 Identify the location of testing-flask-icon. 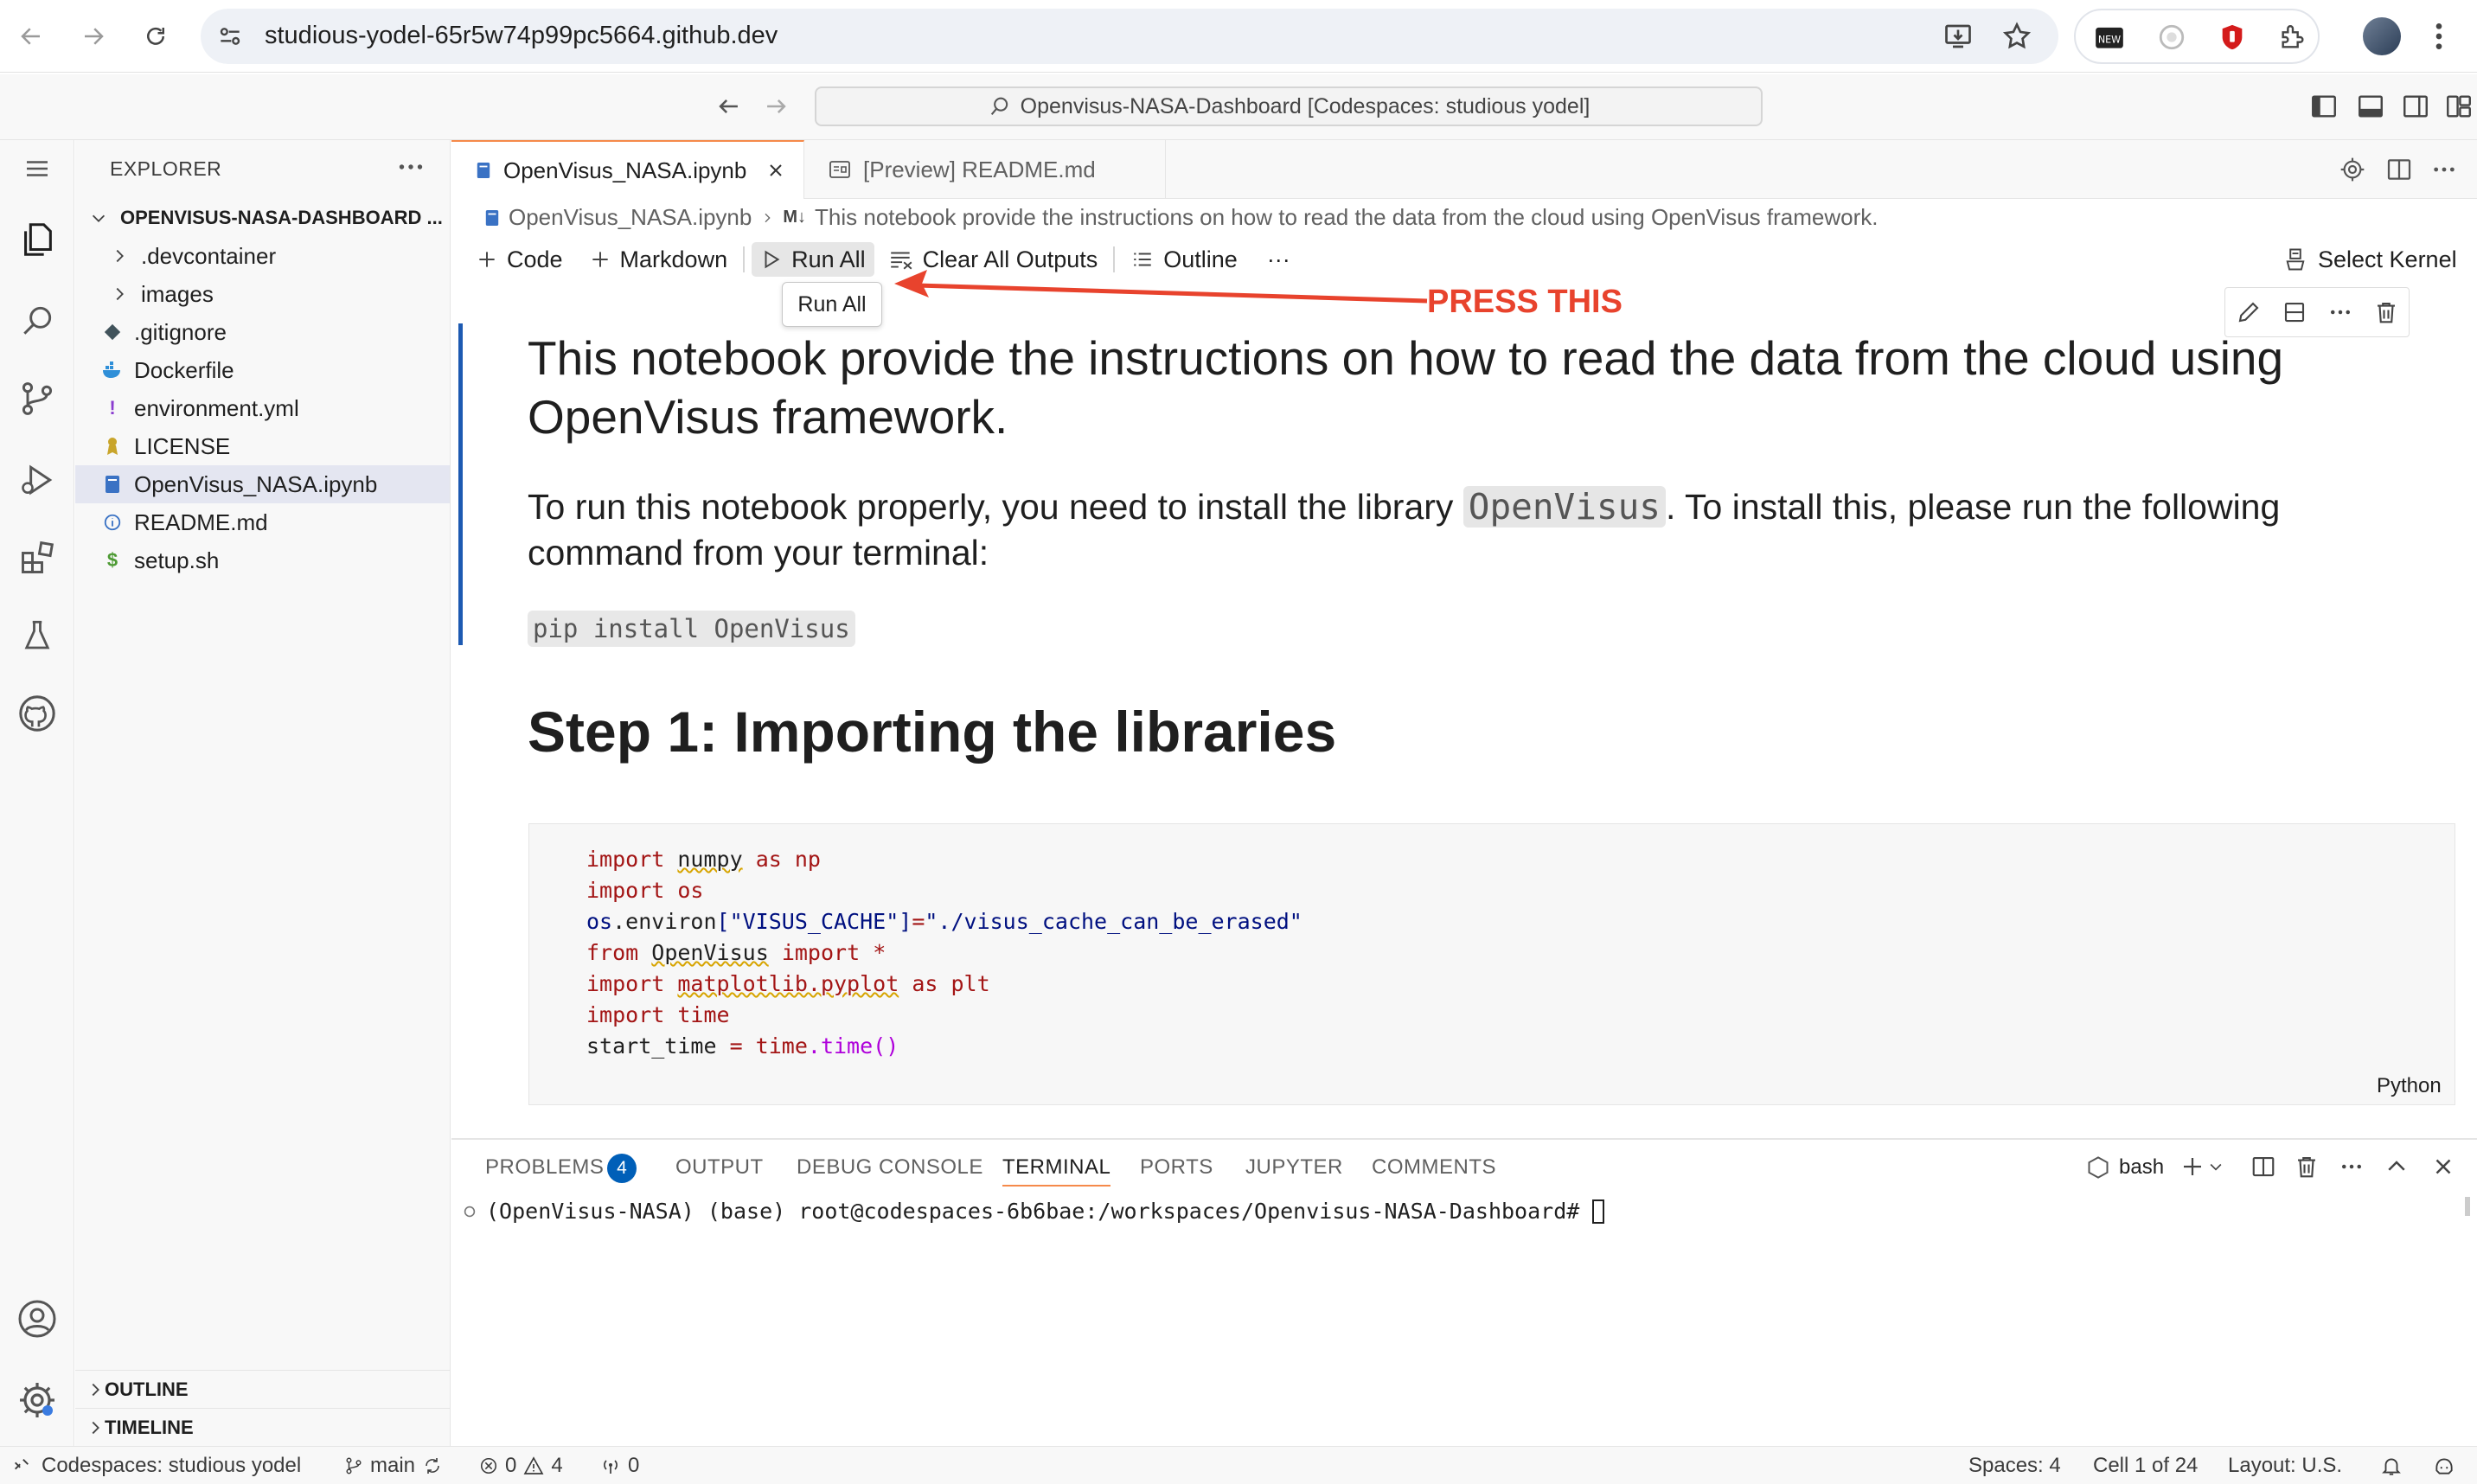
(37, 636).